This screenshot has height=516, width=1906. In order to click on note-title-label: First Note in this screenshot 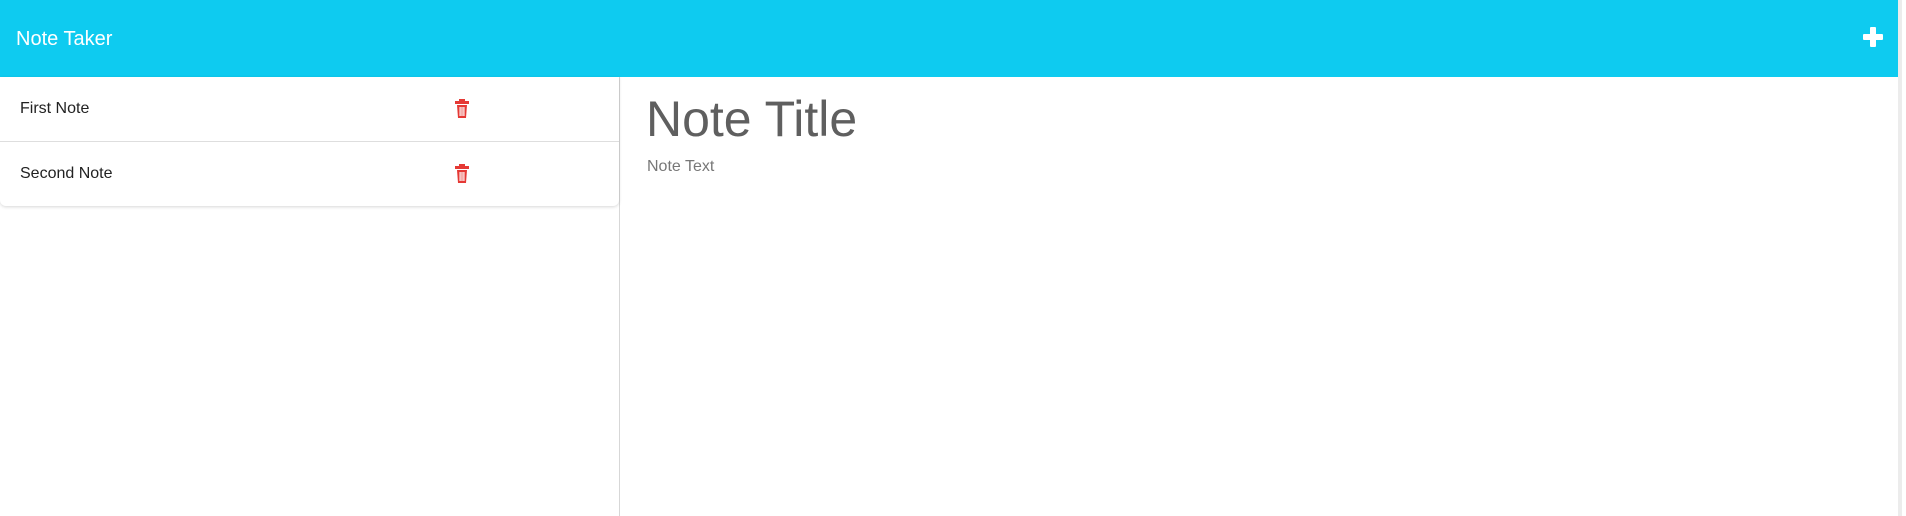, I will do `click(55, 108)`.